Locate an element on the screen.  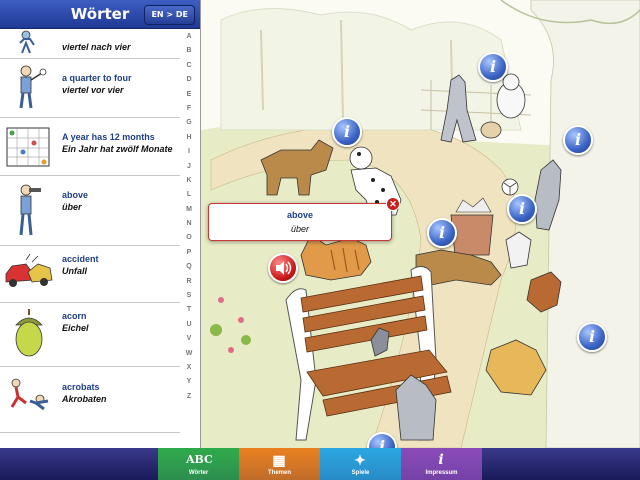
language-toggle-button: EN > DE is located at coordinates (169, 15).